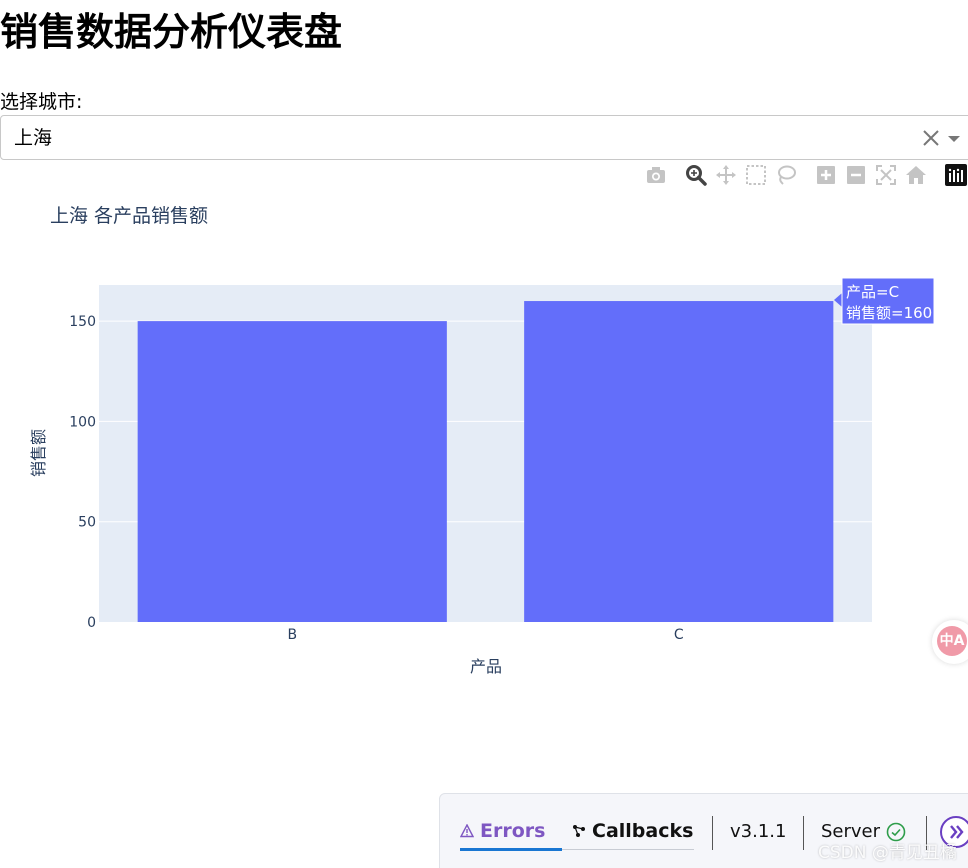 This screenshot has height=868, width=968. What do you see at coordinates (87, 523) in the screenshot?
I see `y-tick-label: 50` at bounding box center [87, 523].